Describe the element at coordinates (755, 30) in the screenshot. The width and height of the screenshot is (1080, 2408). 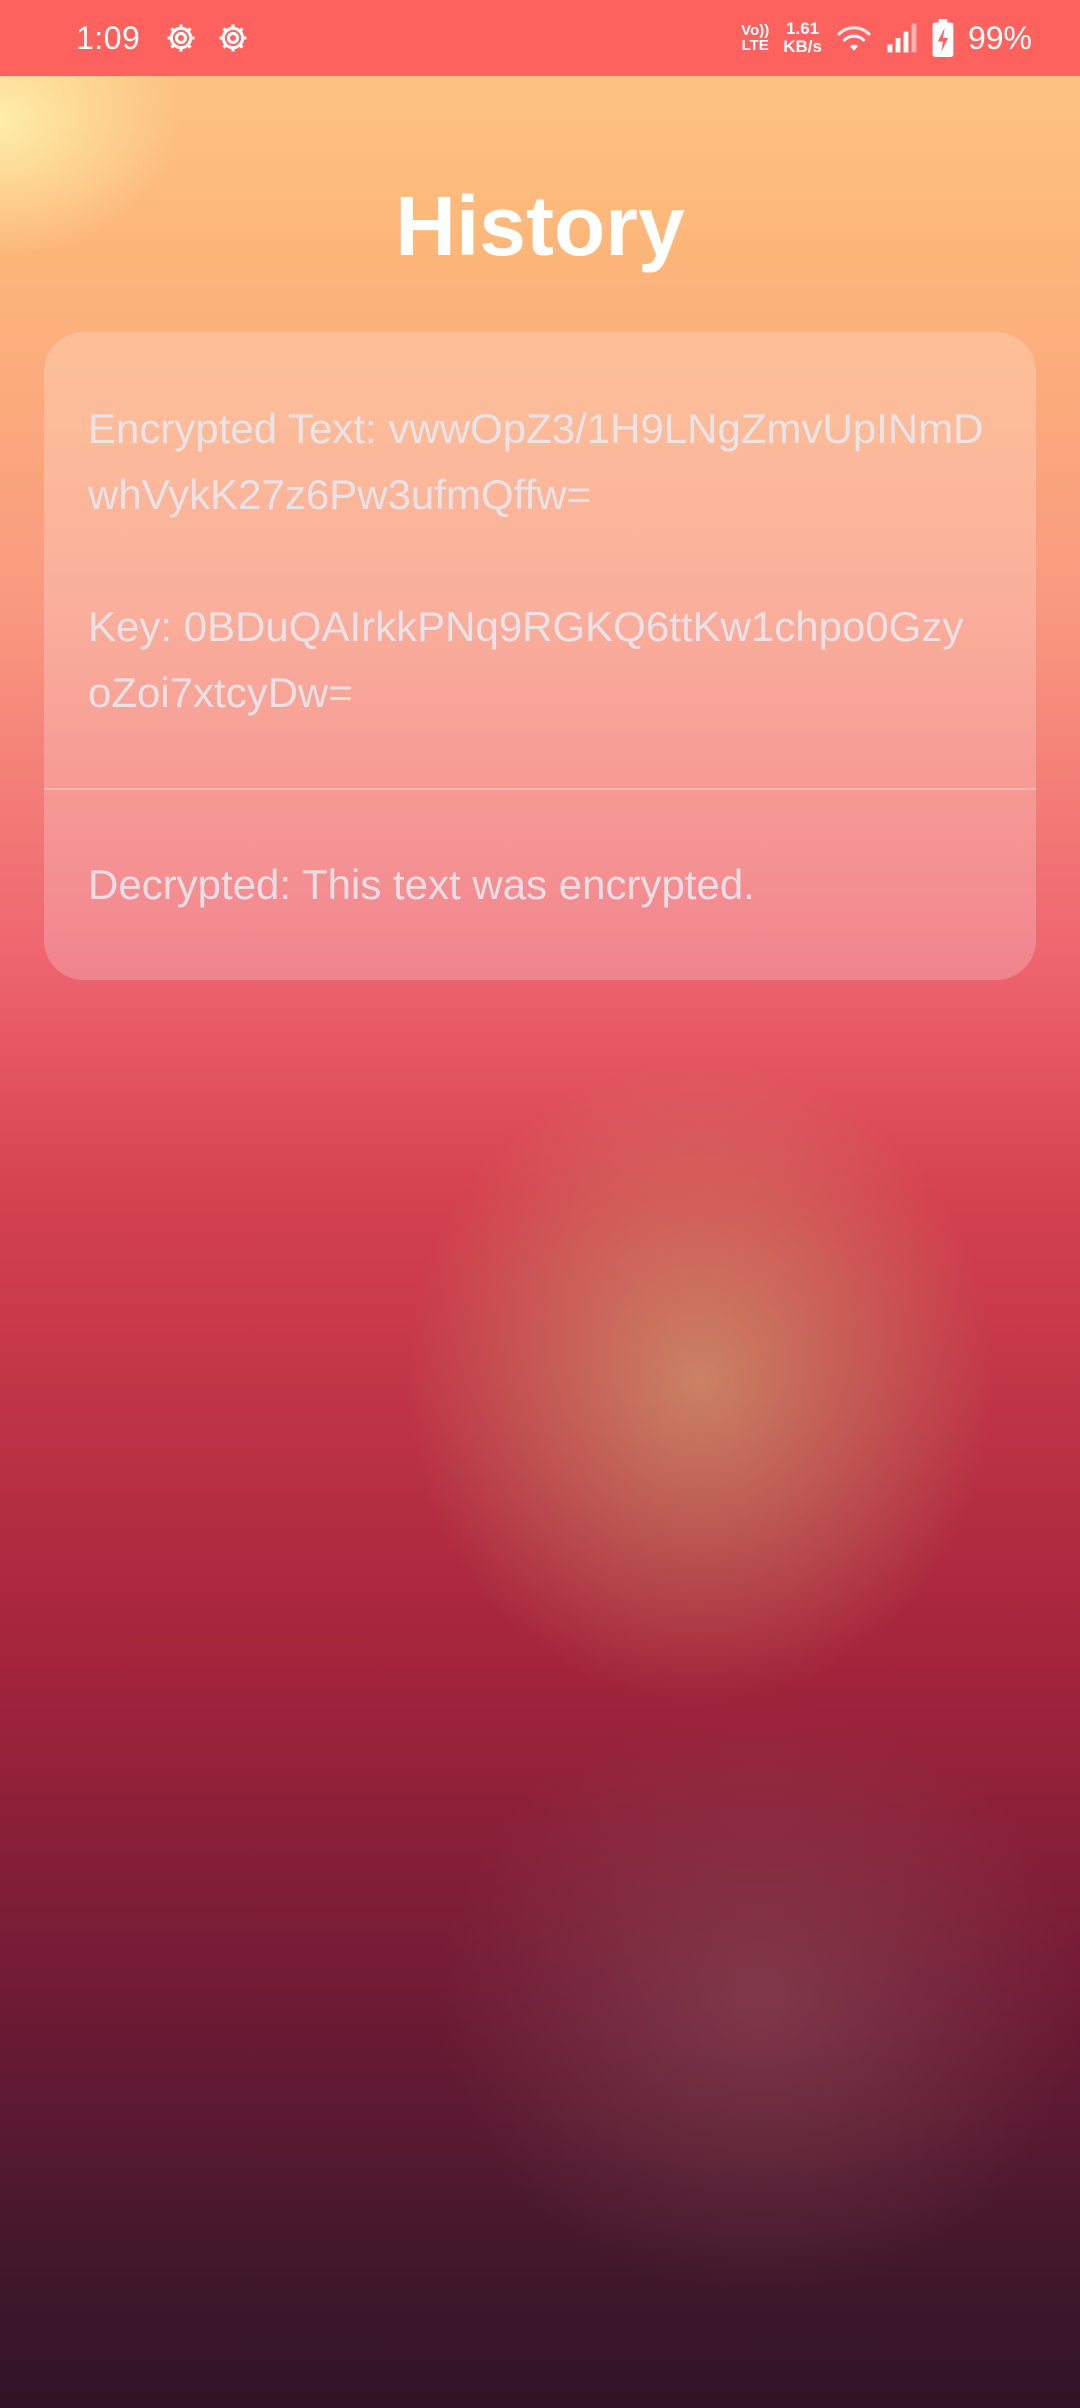
I see `volte-top: Vo))` at that location.